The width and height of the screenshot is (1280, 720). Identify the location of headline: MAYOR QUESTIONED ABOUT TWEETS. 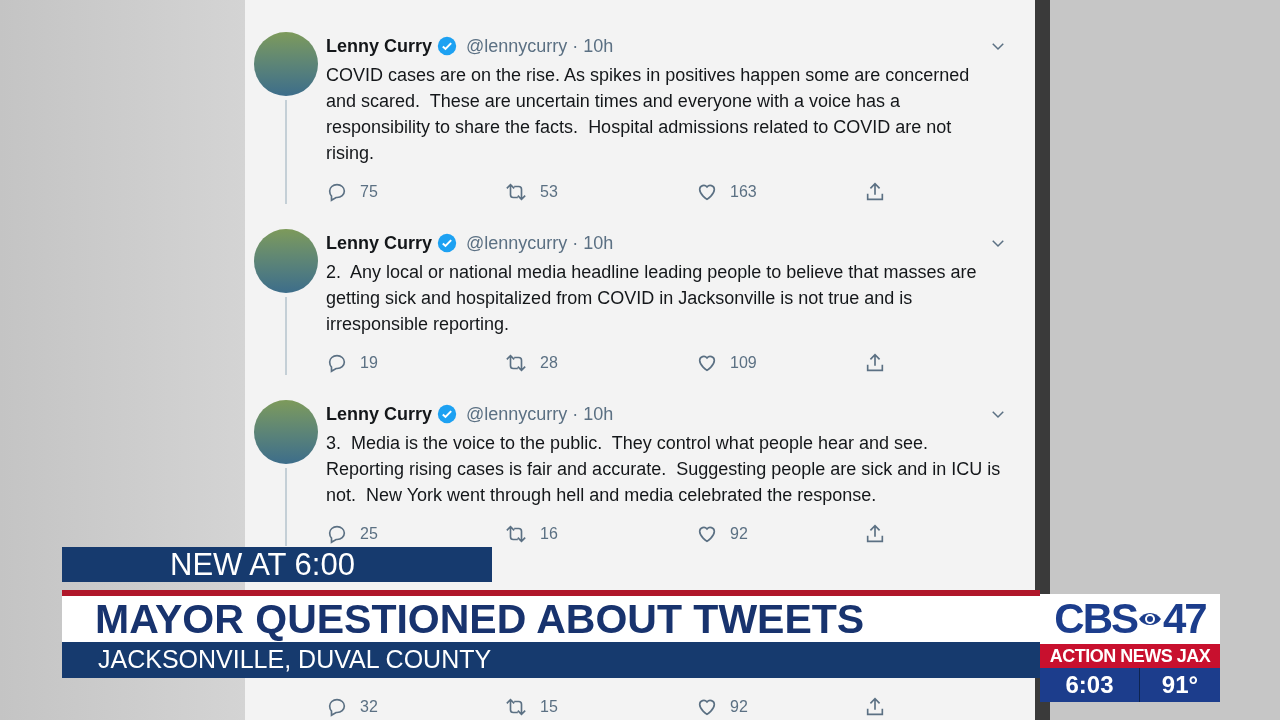
(551, 619).